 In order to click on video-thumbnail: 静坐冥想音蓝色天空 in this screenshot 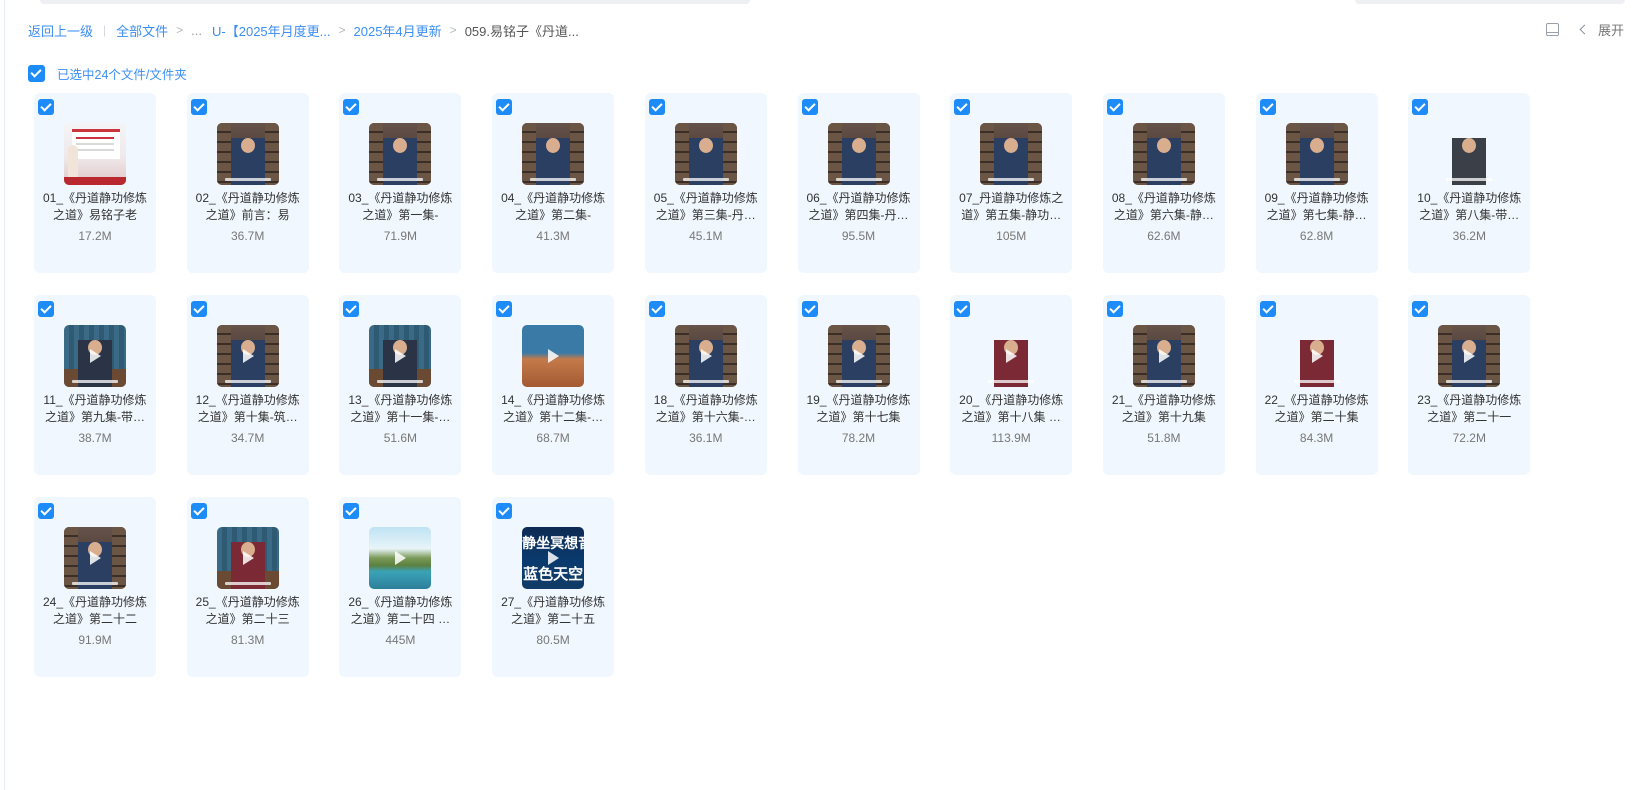, I will do `click(553, 558)`.